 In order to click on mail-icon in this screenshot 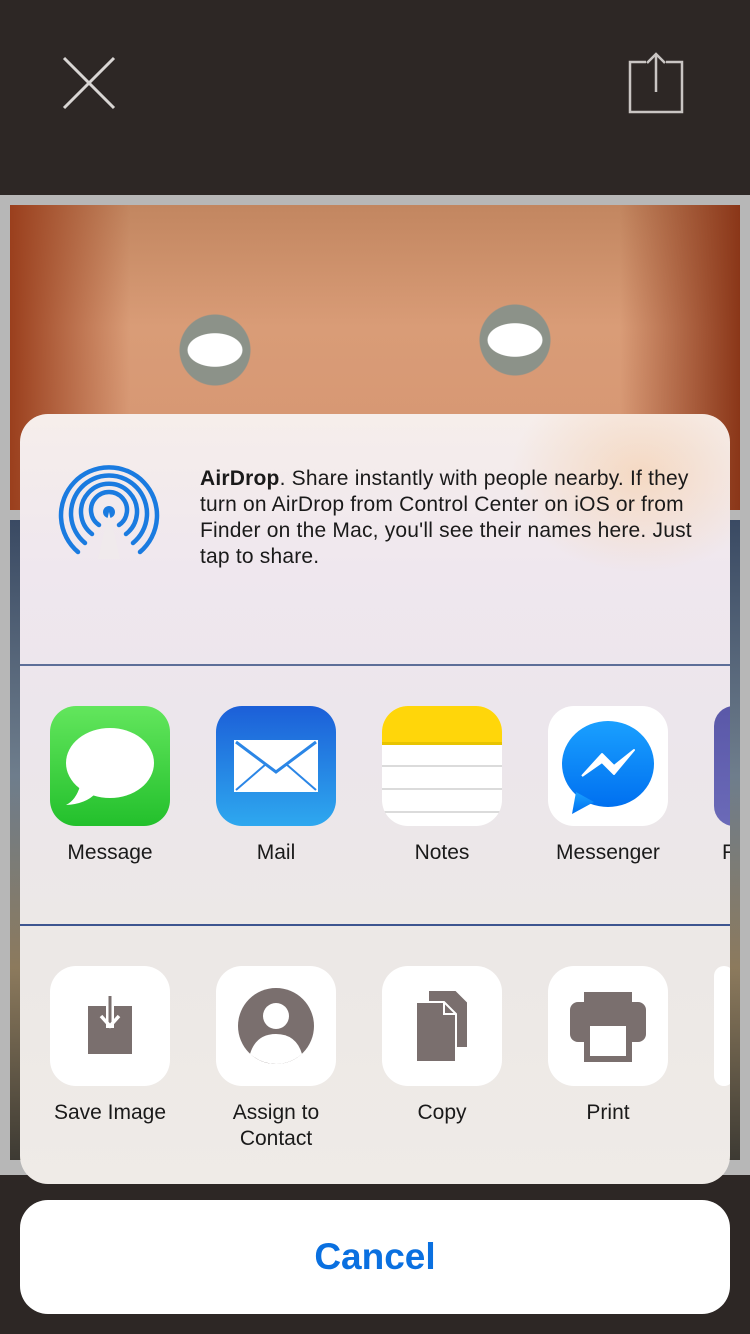, I will do `click(276, 766)`.